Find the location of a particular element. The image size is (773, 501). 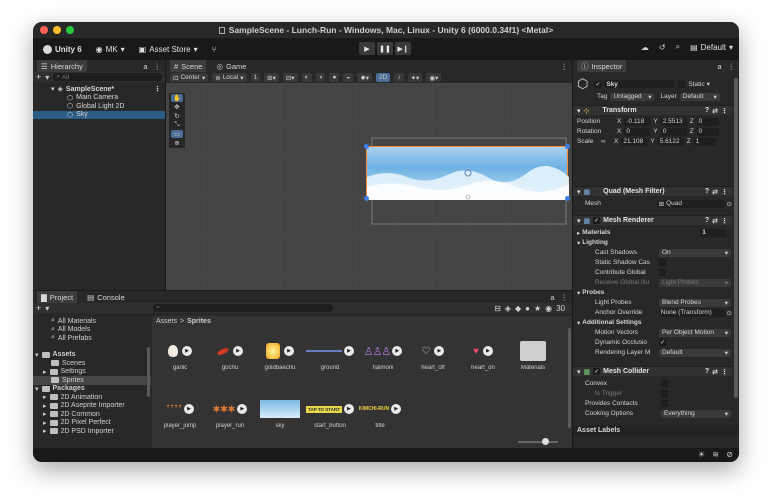

scale-z-field: 1 is located at coordinates (704, 141).